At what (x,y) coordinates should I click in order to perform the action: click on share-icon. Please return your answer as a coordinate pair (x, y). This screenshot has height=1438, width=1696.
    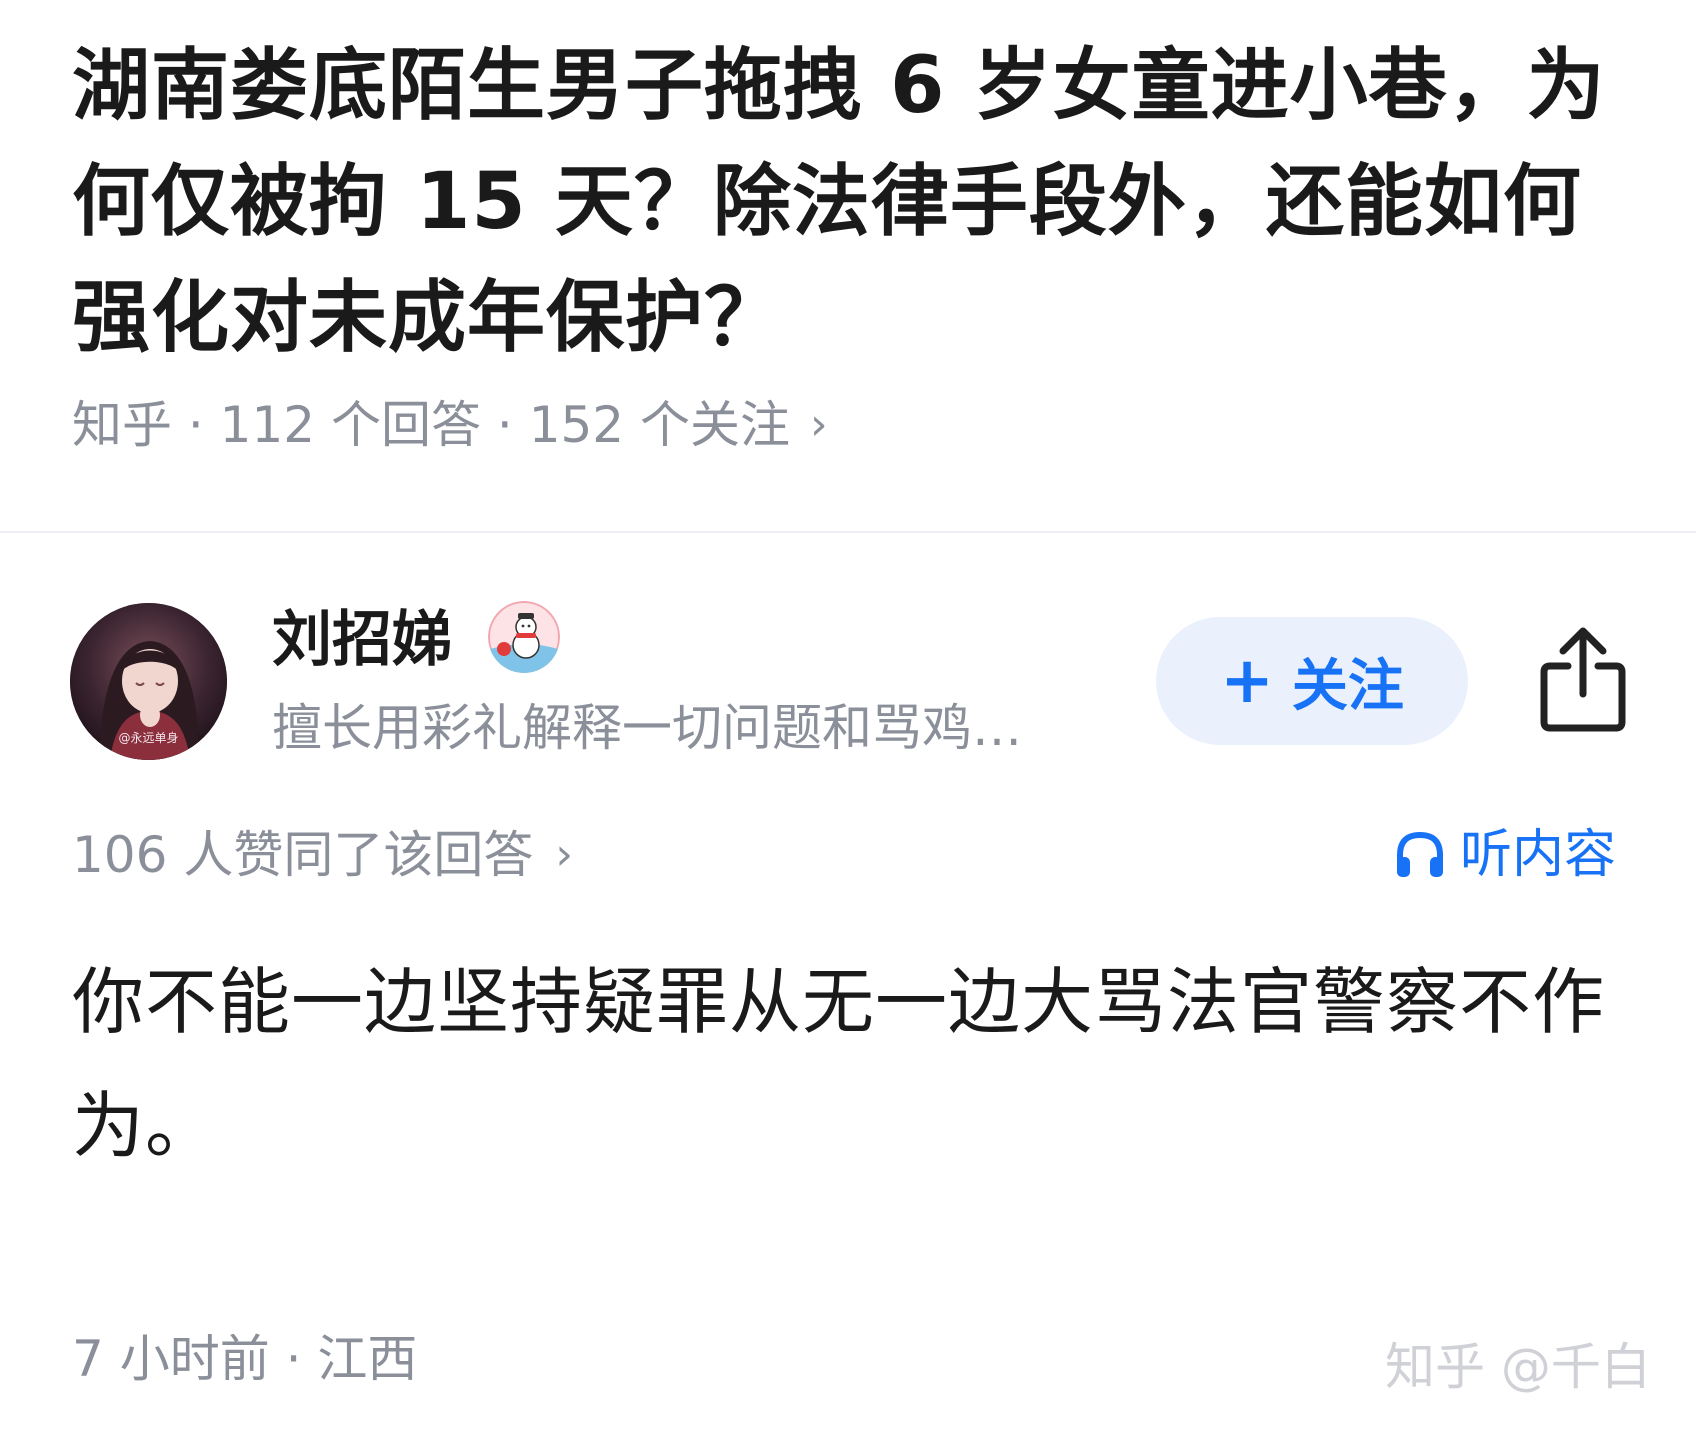
    Looking at the image, I should click on (1583, 679).